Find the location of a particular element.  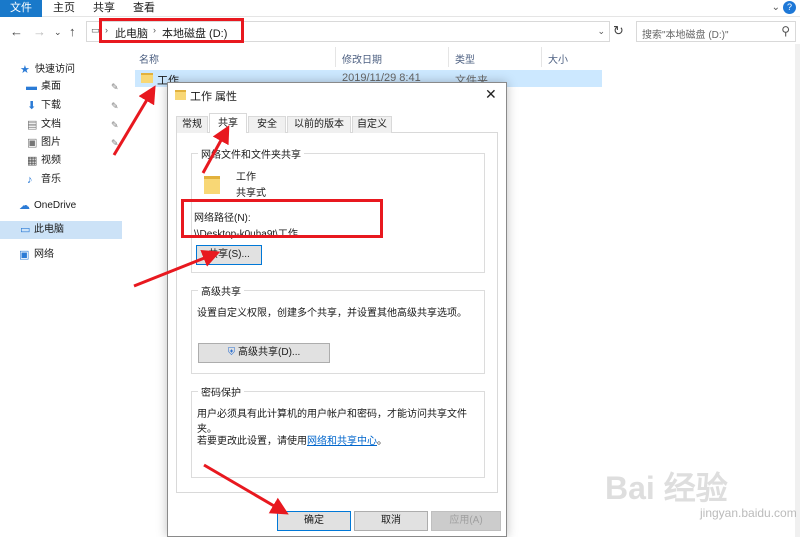

watermark-url: jingyan.baidu.com is located at coordinates (748, 513).